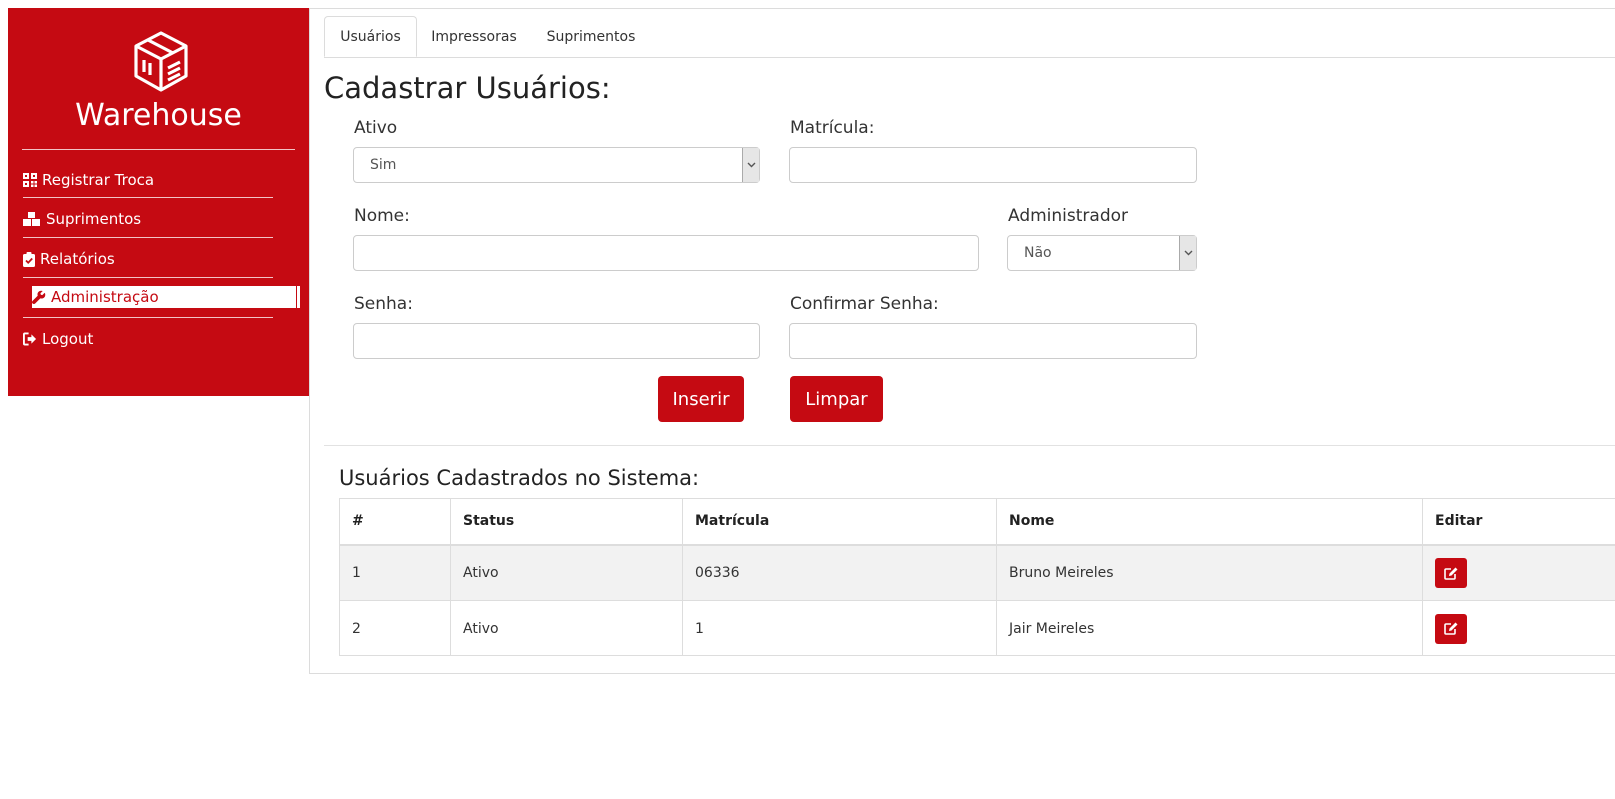 The image size is (1615, 799). Describe the element at coordinates (161, 61) in the screenshot. I see `warehouse-box-logo-icon` at that location.